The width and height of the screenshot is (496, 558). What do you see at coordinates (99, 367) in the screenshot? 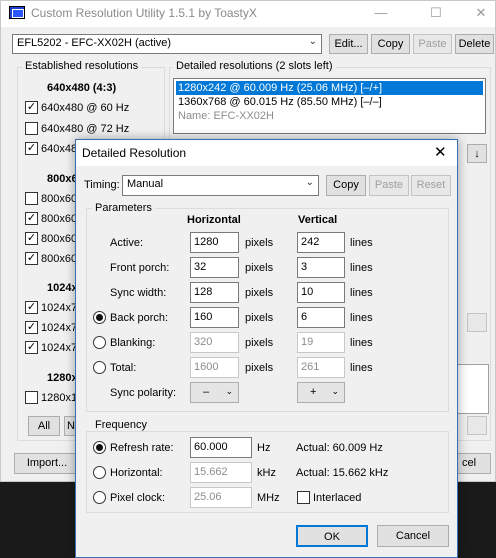
I see `total-radio` at bounding box center [99, 367].